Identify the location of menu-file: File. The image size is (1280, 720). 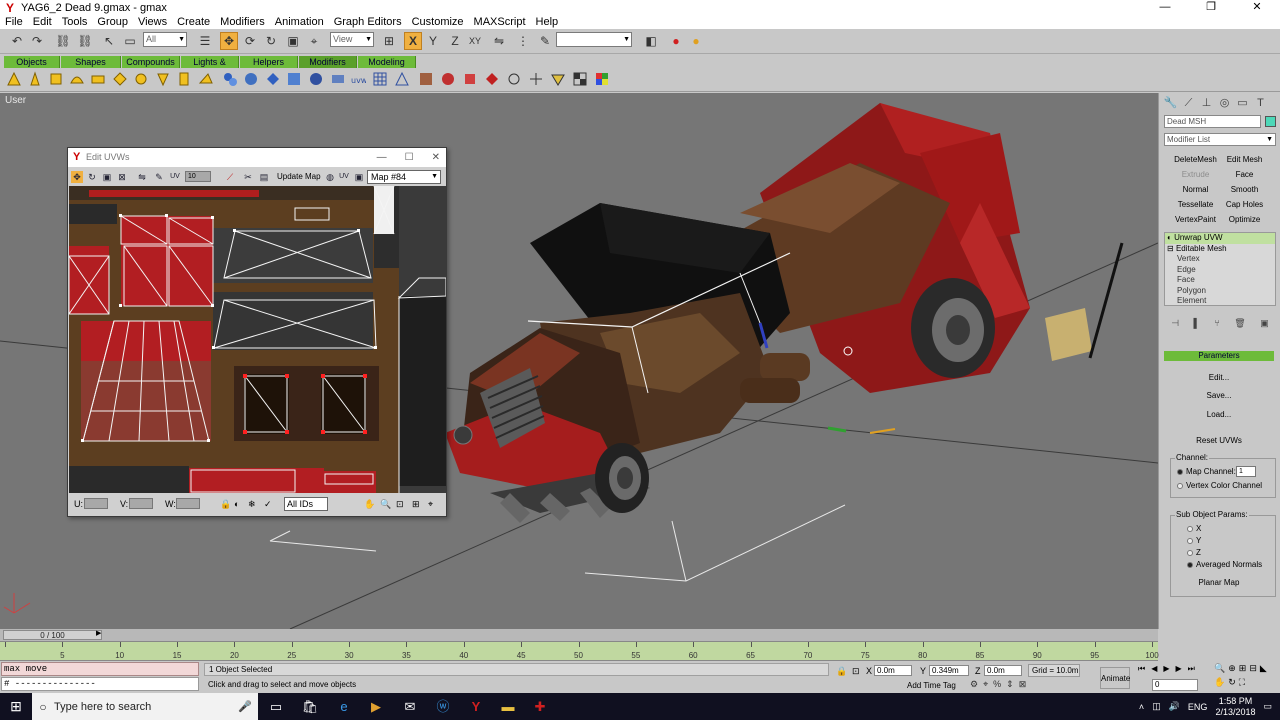
(14, 22).